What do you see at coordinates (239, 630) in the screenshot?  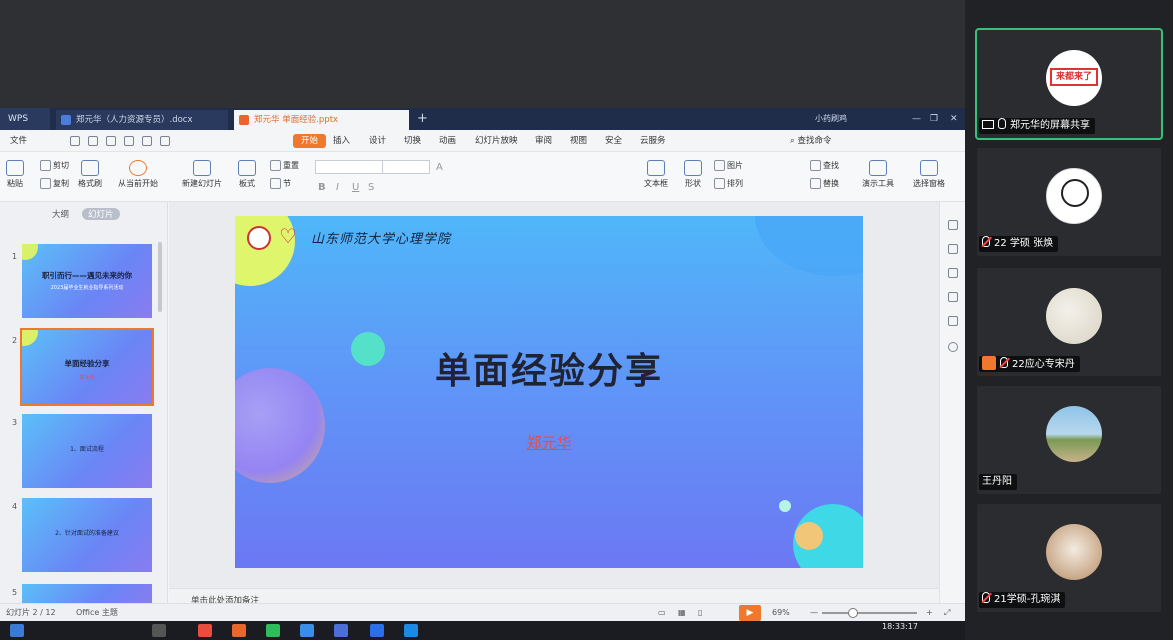 I see `wps-taskbar-icon` at bounding box center [239, 630].